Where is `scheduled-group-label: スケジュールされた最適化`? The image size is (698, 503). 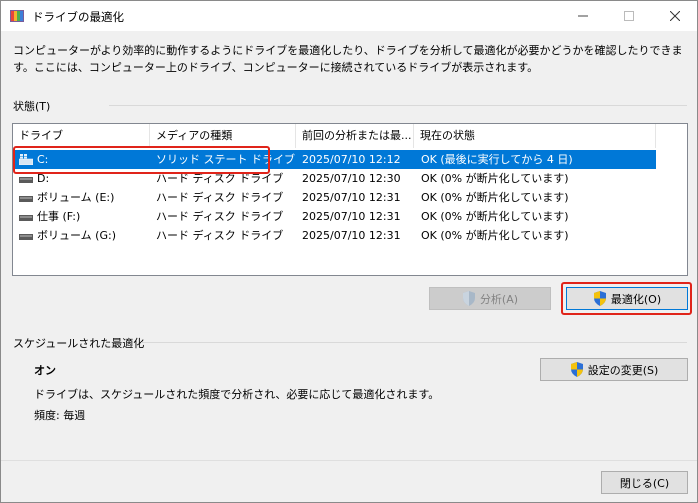 scheduled-group-label: スケジュールされた最適化 is located at coordinates (79, 343).